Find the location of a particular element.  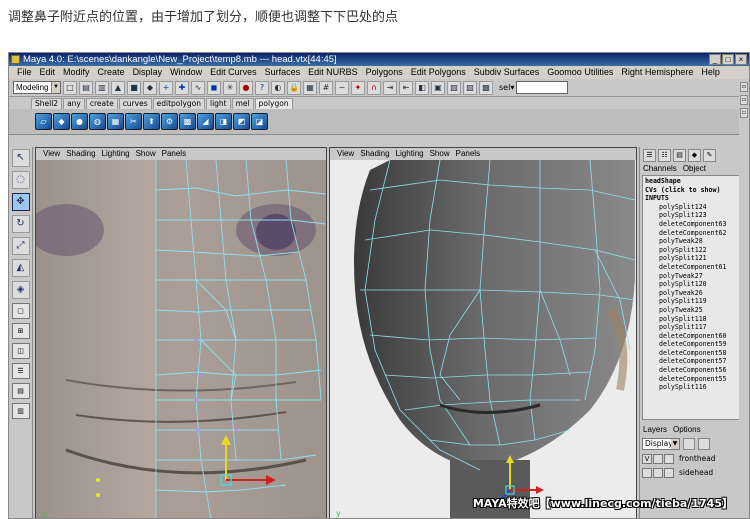

minimize-button: _ is located at coordinates (715, 59).